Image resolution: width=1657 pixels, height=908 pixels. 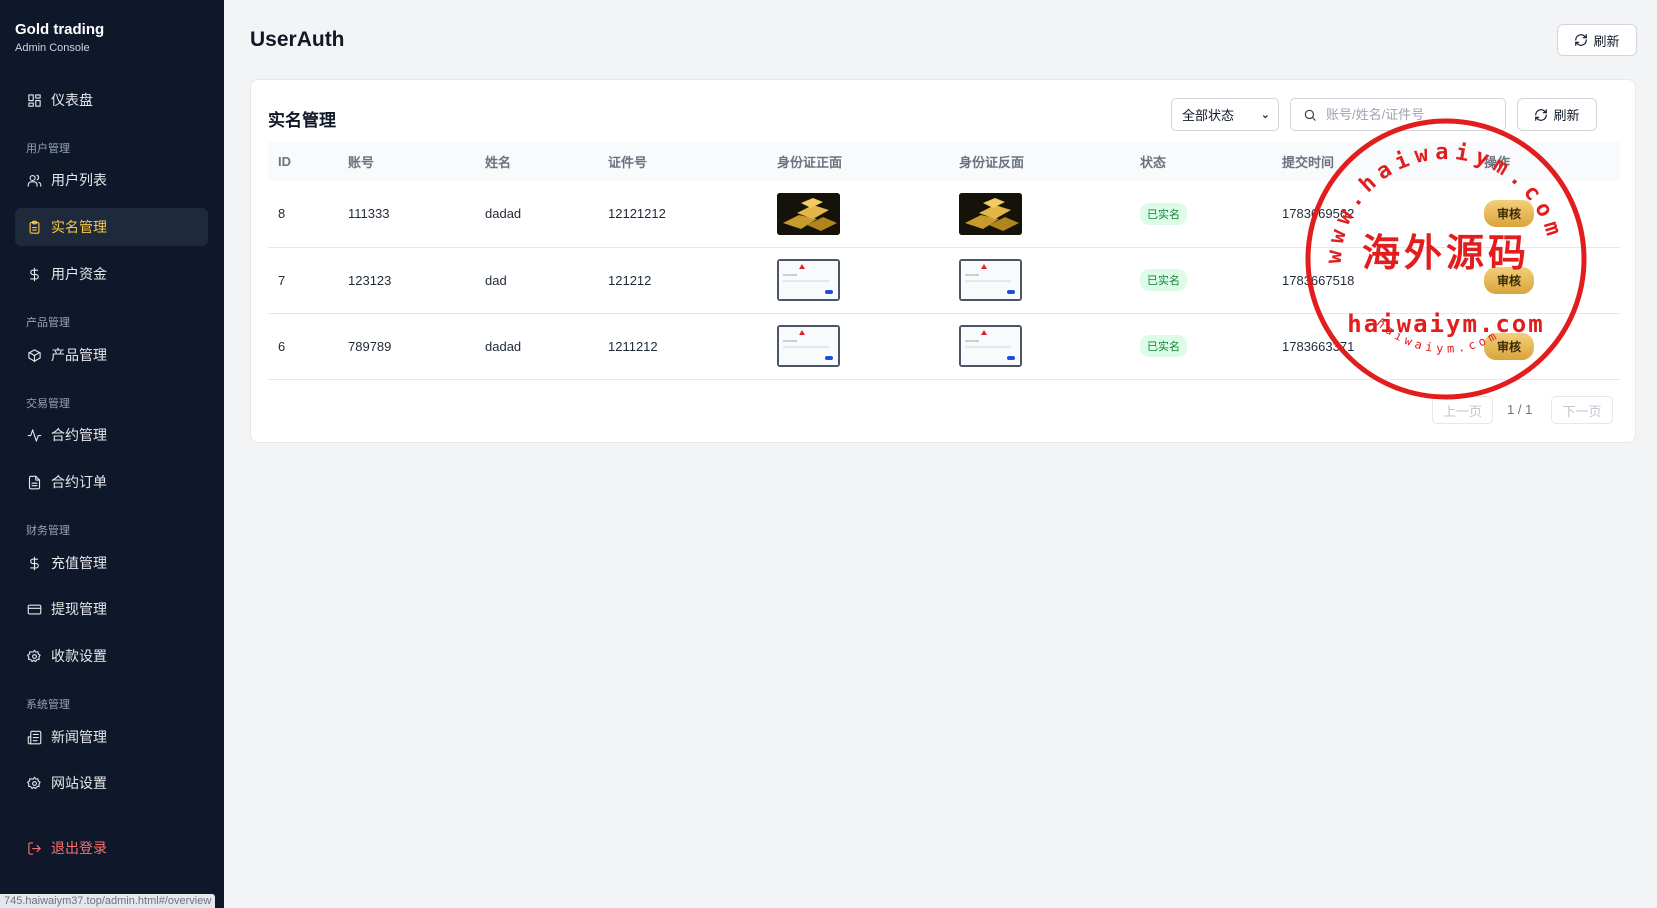 I want to click on search-input, so click(x=1411, y=114).